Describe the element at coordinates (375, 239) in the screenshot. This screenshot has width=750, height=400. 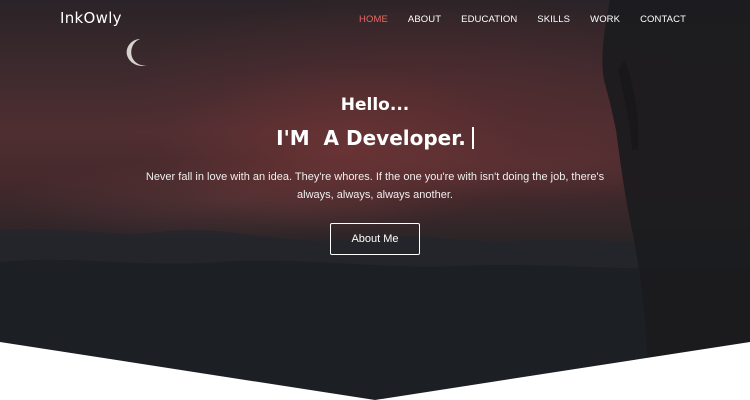
I see `about-me-button: About Me` at that location.